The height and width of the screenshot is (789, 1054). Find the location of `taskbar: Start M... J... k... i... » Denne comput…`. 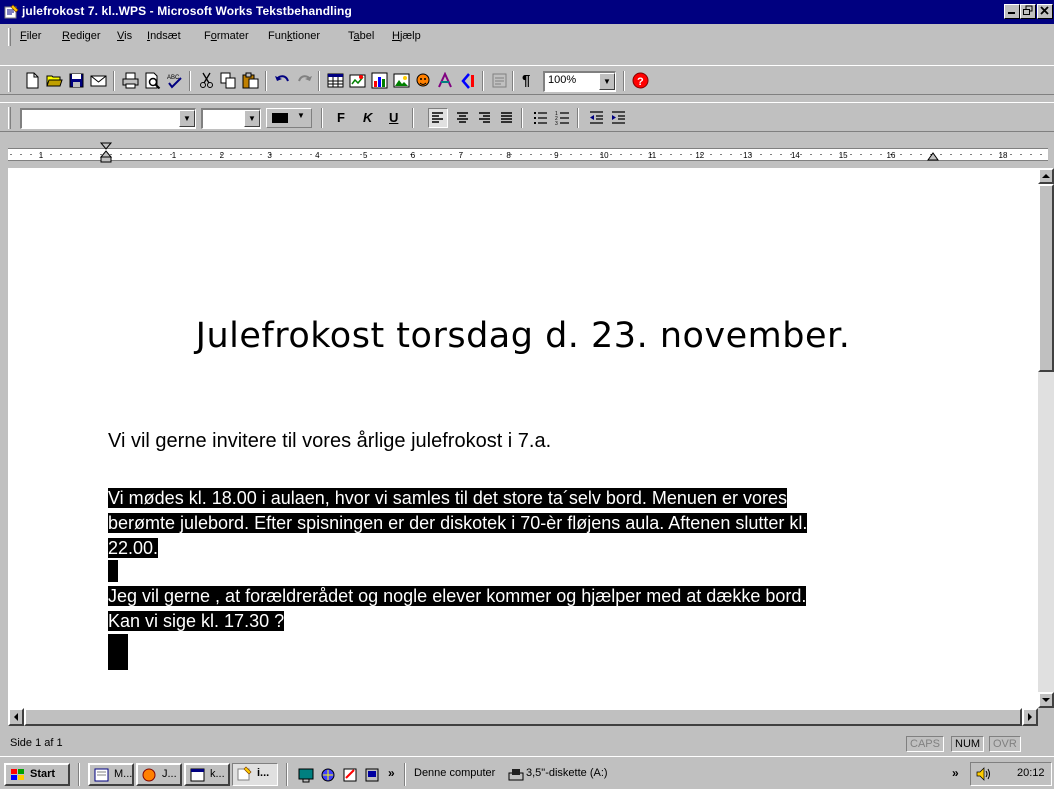

taskbar: Start M... J... k... i... » Denne comput… is located at coordinates (527, 772).